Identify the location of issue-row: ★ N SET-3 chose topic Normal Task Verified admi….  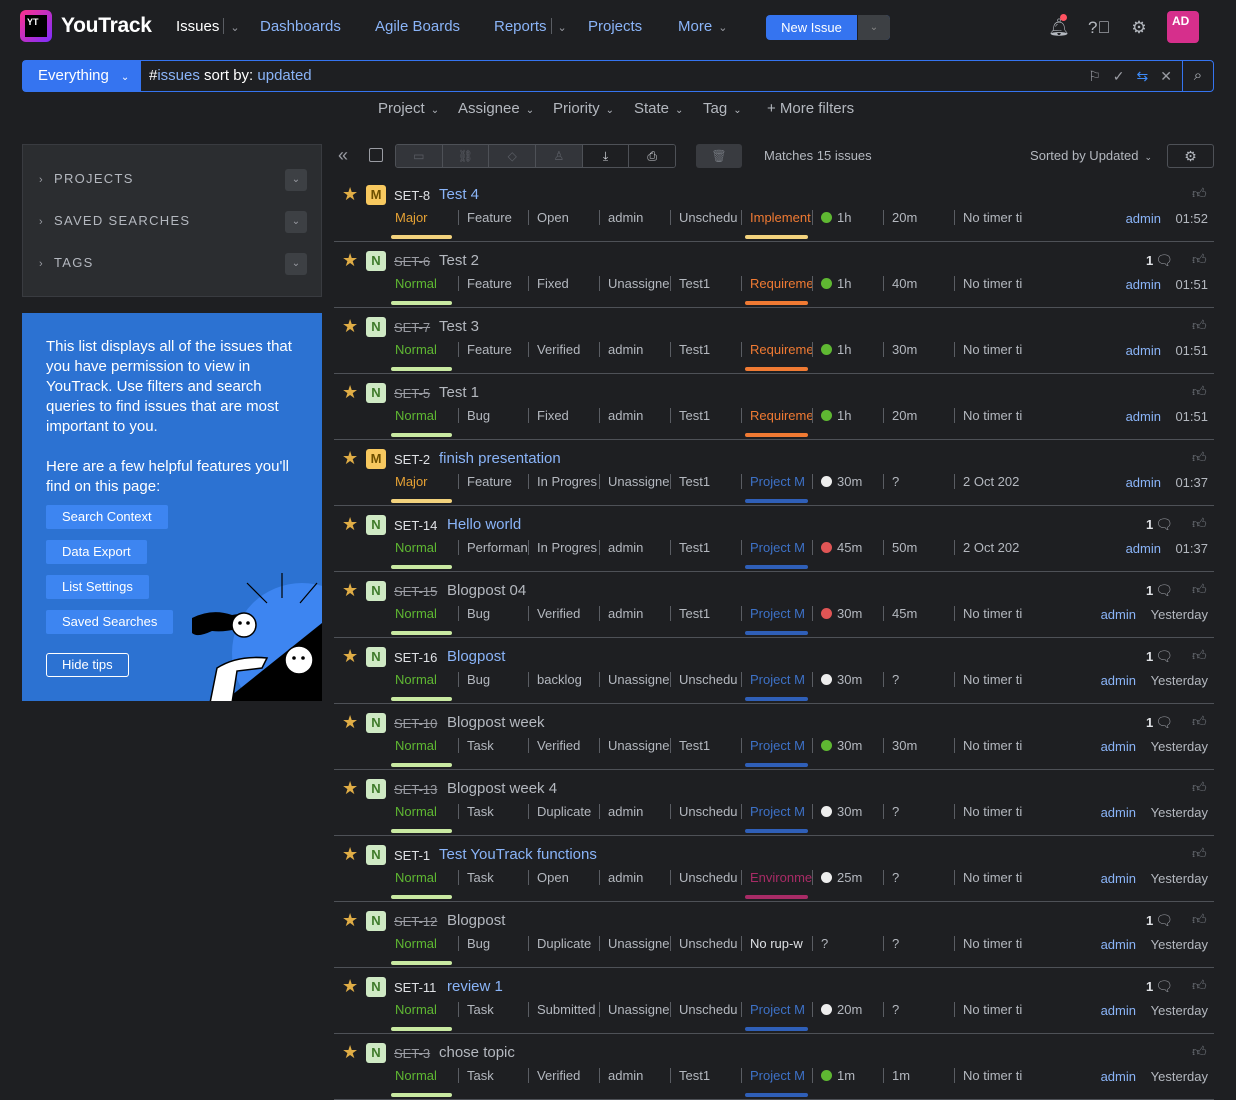
(774, 1067).